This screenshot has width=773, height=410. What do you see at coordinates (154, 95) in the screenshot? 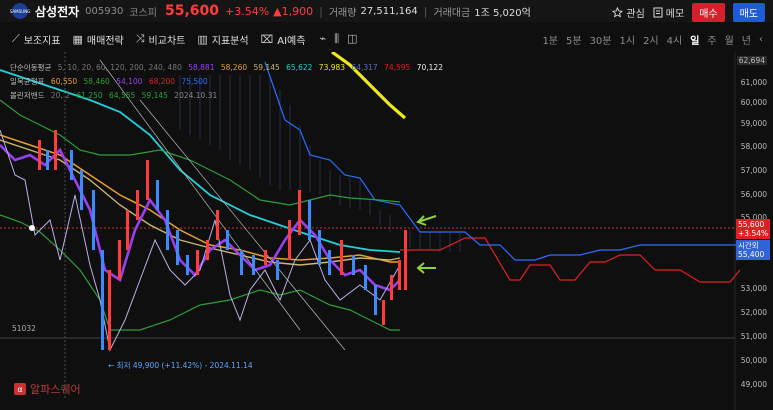
I see `legend-bollinger-value: 59,145` at bounding box center [154, 95].